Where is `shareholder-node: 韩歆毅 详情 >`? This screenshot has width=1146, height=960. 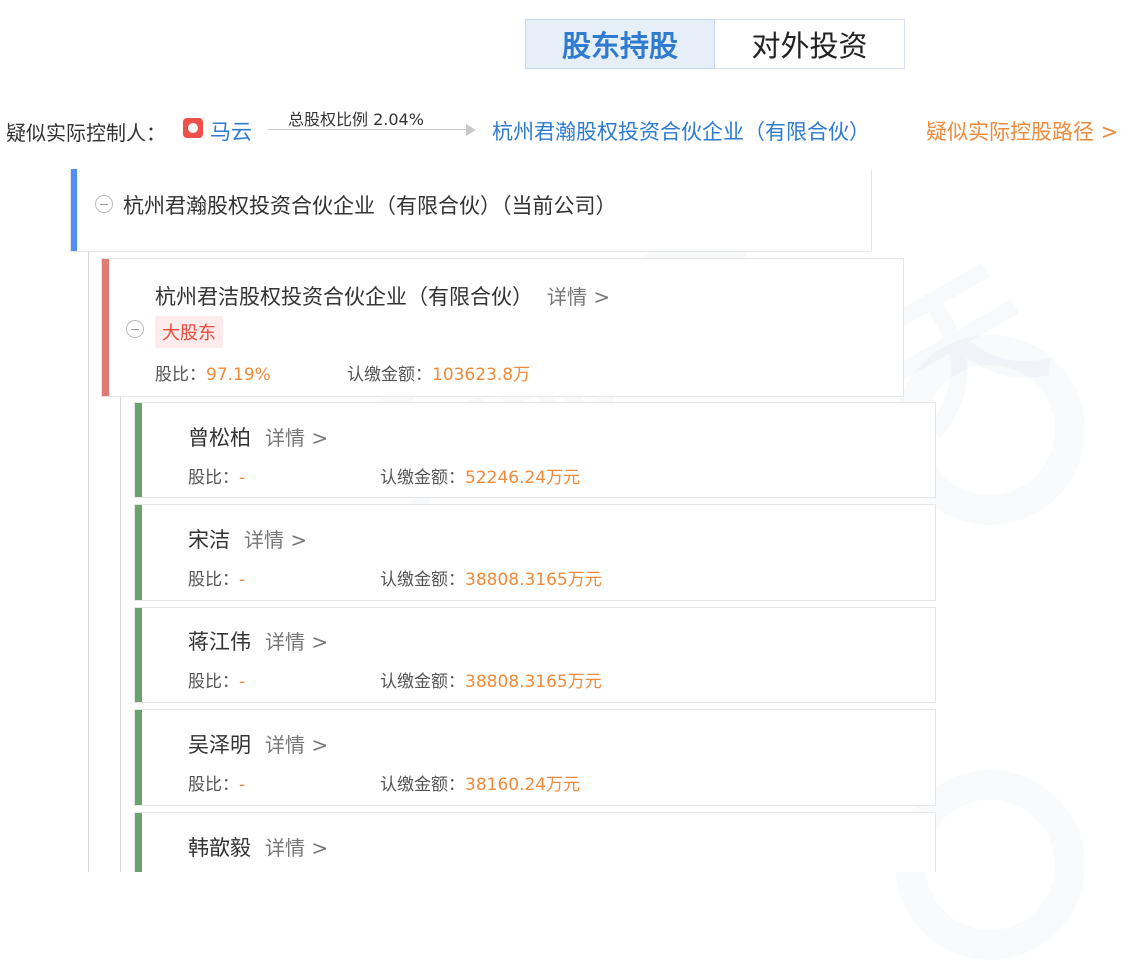
shareholder-node: 韩歆毅 详情 > is located at coordinates (535, 842).